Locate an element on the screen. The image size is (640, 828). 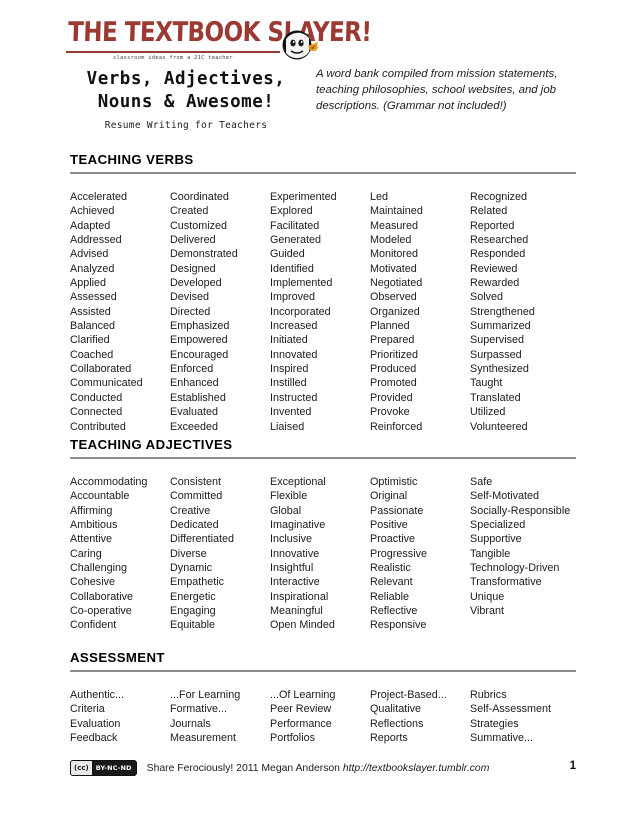
word-entry: Socially-Responsible is located at coordinates (520, 510).